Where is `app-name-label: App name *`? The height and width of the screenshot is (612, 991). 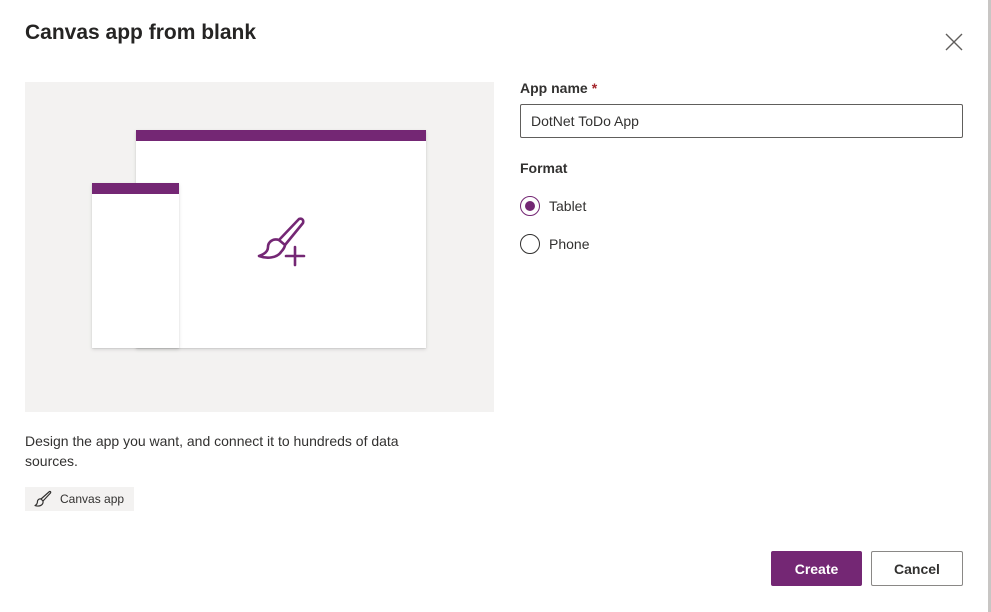
app-name-label: App name * is located at coordinates (558, 88).